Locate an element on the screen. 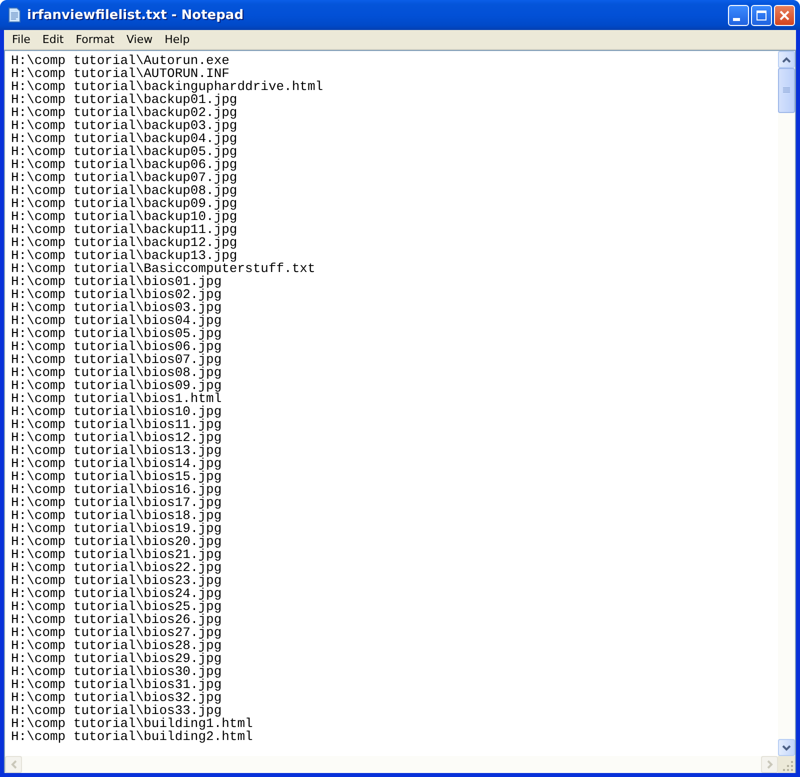  window-title: irfanviewfilelist.txt - Notepad is located at coordinates (136, 15).